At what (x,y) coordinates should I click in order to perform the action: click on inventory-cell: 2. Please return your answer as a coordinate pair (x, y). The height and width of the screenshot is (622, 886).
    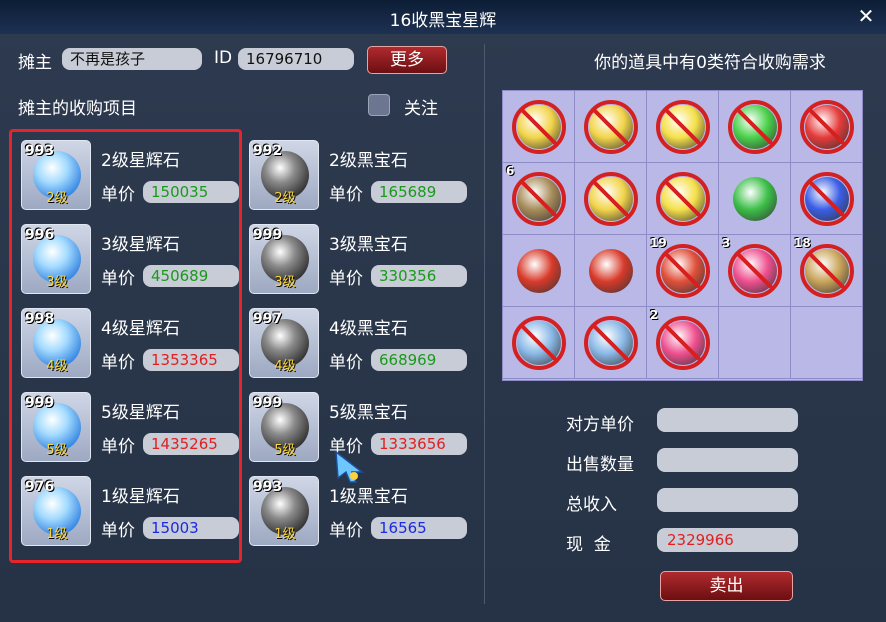
    Looking at the image, I should click on (683, 343).